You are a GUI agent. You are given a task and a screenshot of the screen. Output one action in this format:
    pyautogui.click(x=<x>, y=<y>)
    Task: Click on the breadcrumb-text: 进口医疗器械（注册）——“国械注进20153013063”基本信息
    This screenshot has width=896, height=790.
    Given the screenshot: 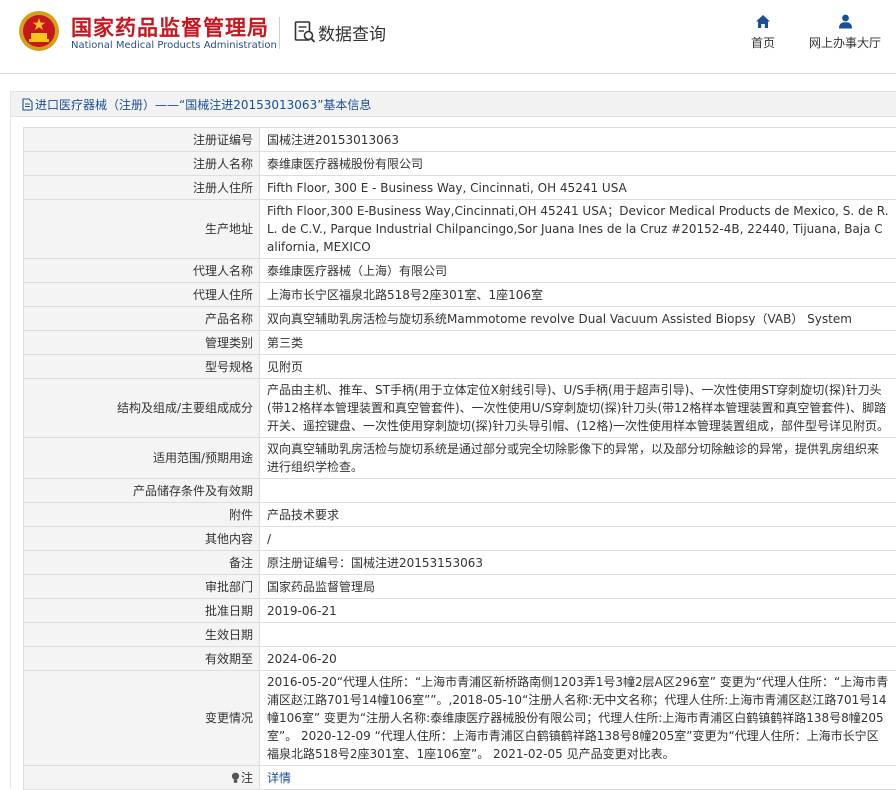 What is the action you would take?
    pyautogui.click(x=203, y=105)
    